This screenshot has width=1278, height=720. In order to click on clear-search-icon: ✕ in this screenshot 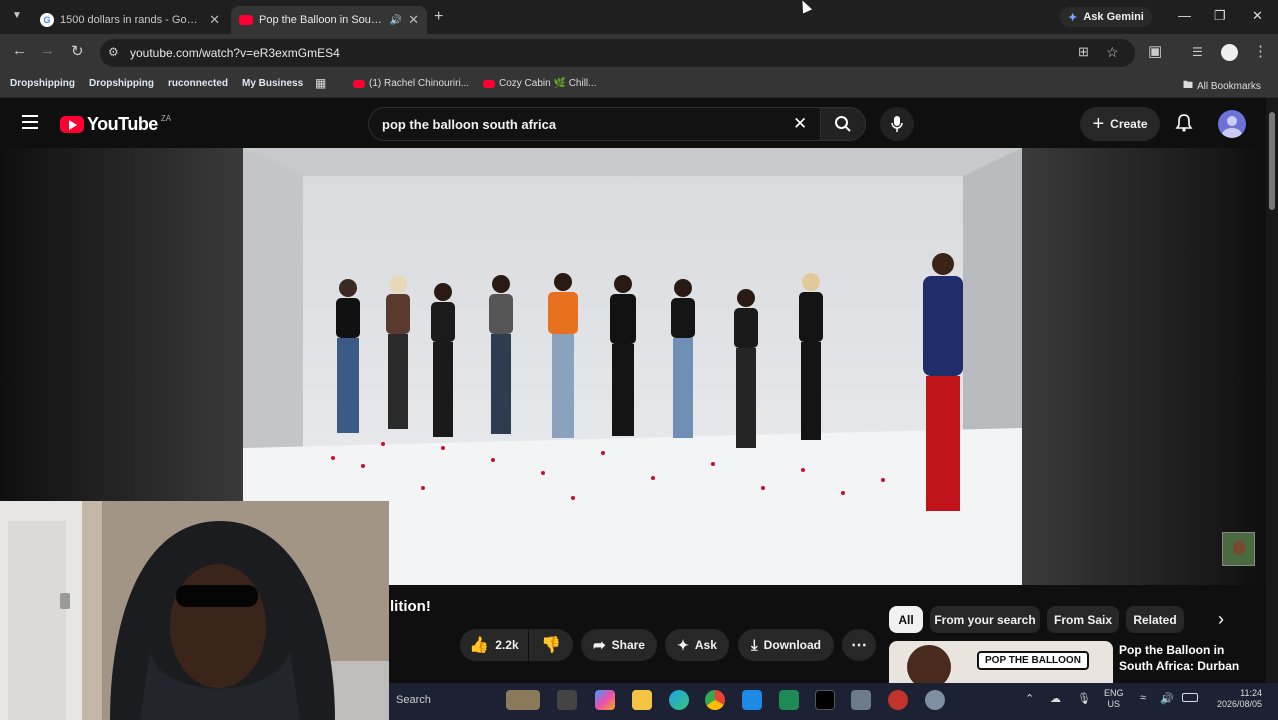, I will do `click(800, 124)`.